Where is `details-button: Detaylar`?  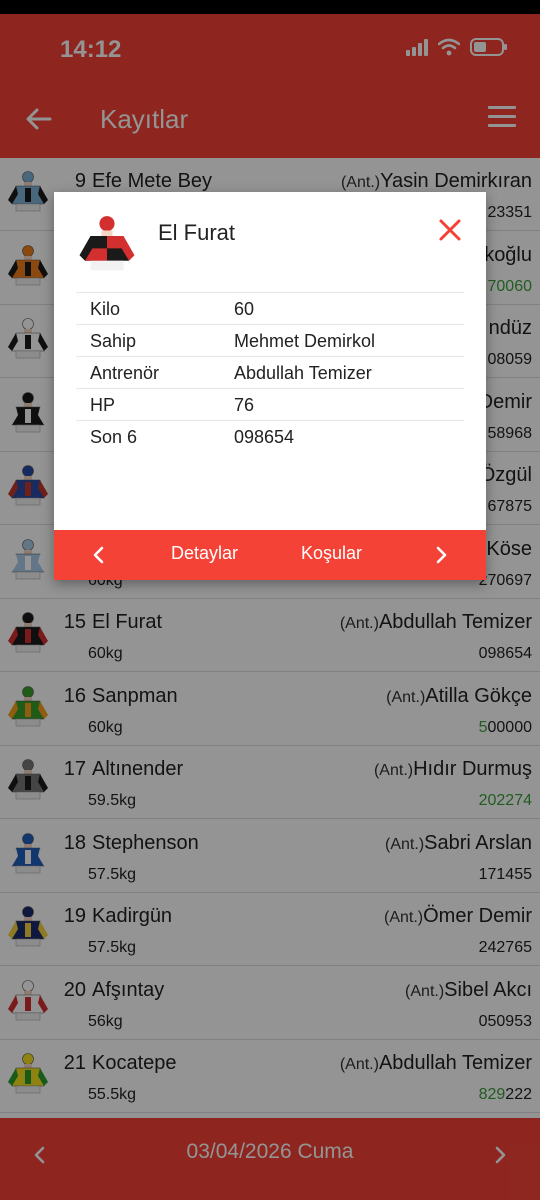
details-button: Detaylar is located at coordinates (204, 553).